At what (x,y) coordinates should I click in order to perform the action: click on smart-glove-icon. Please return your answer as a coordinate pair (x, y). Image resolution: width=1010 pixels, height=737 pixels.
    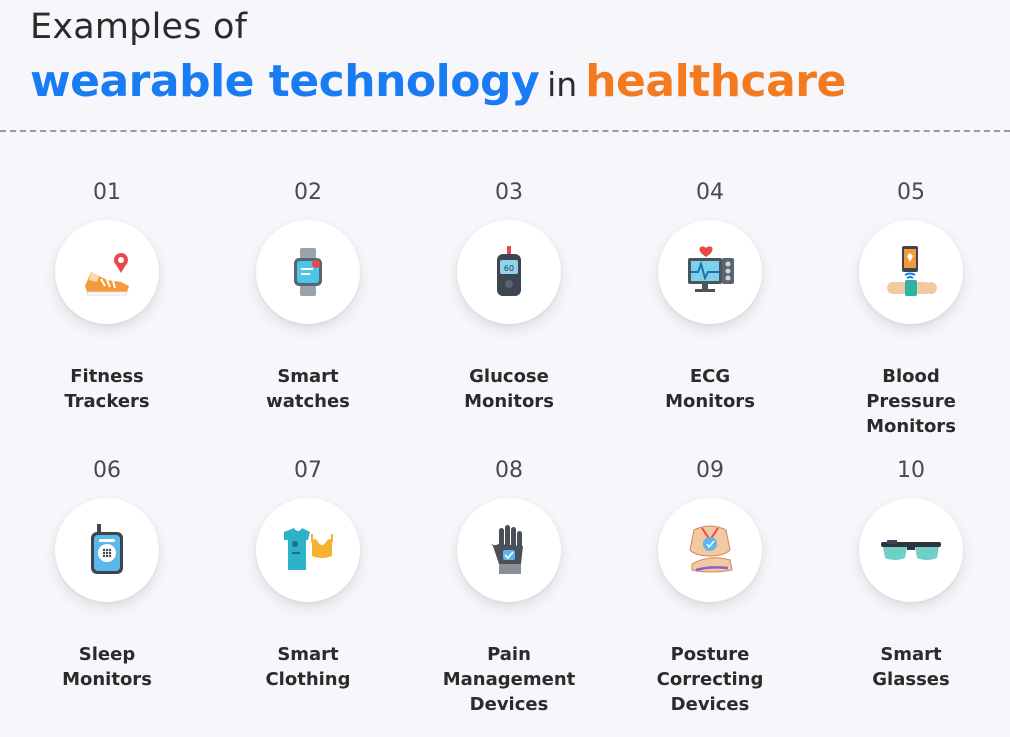
    Looking at the image, I should click on (507, 549).